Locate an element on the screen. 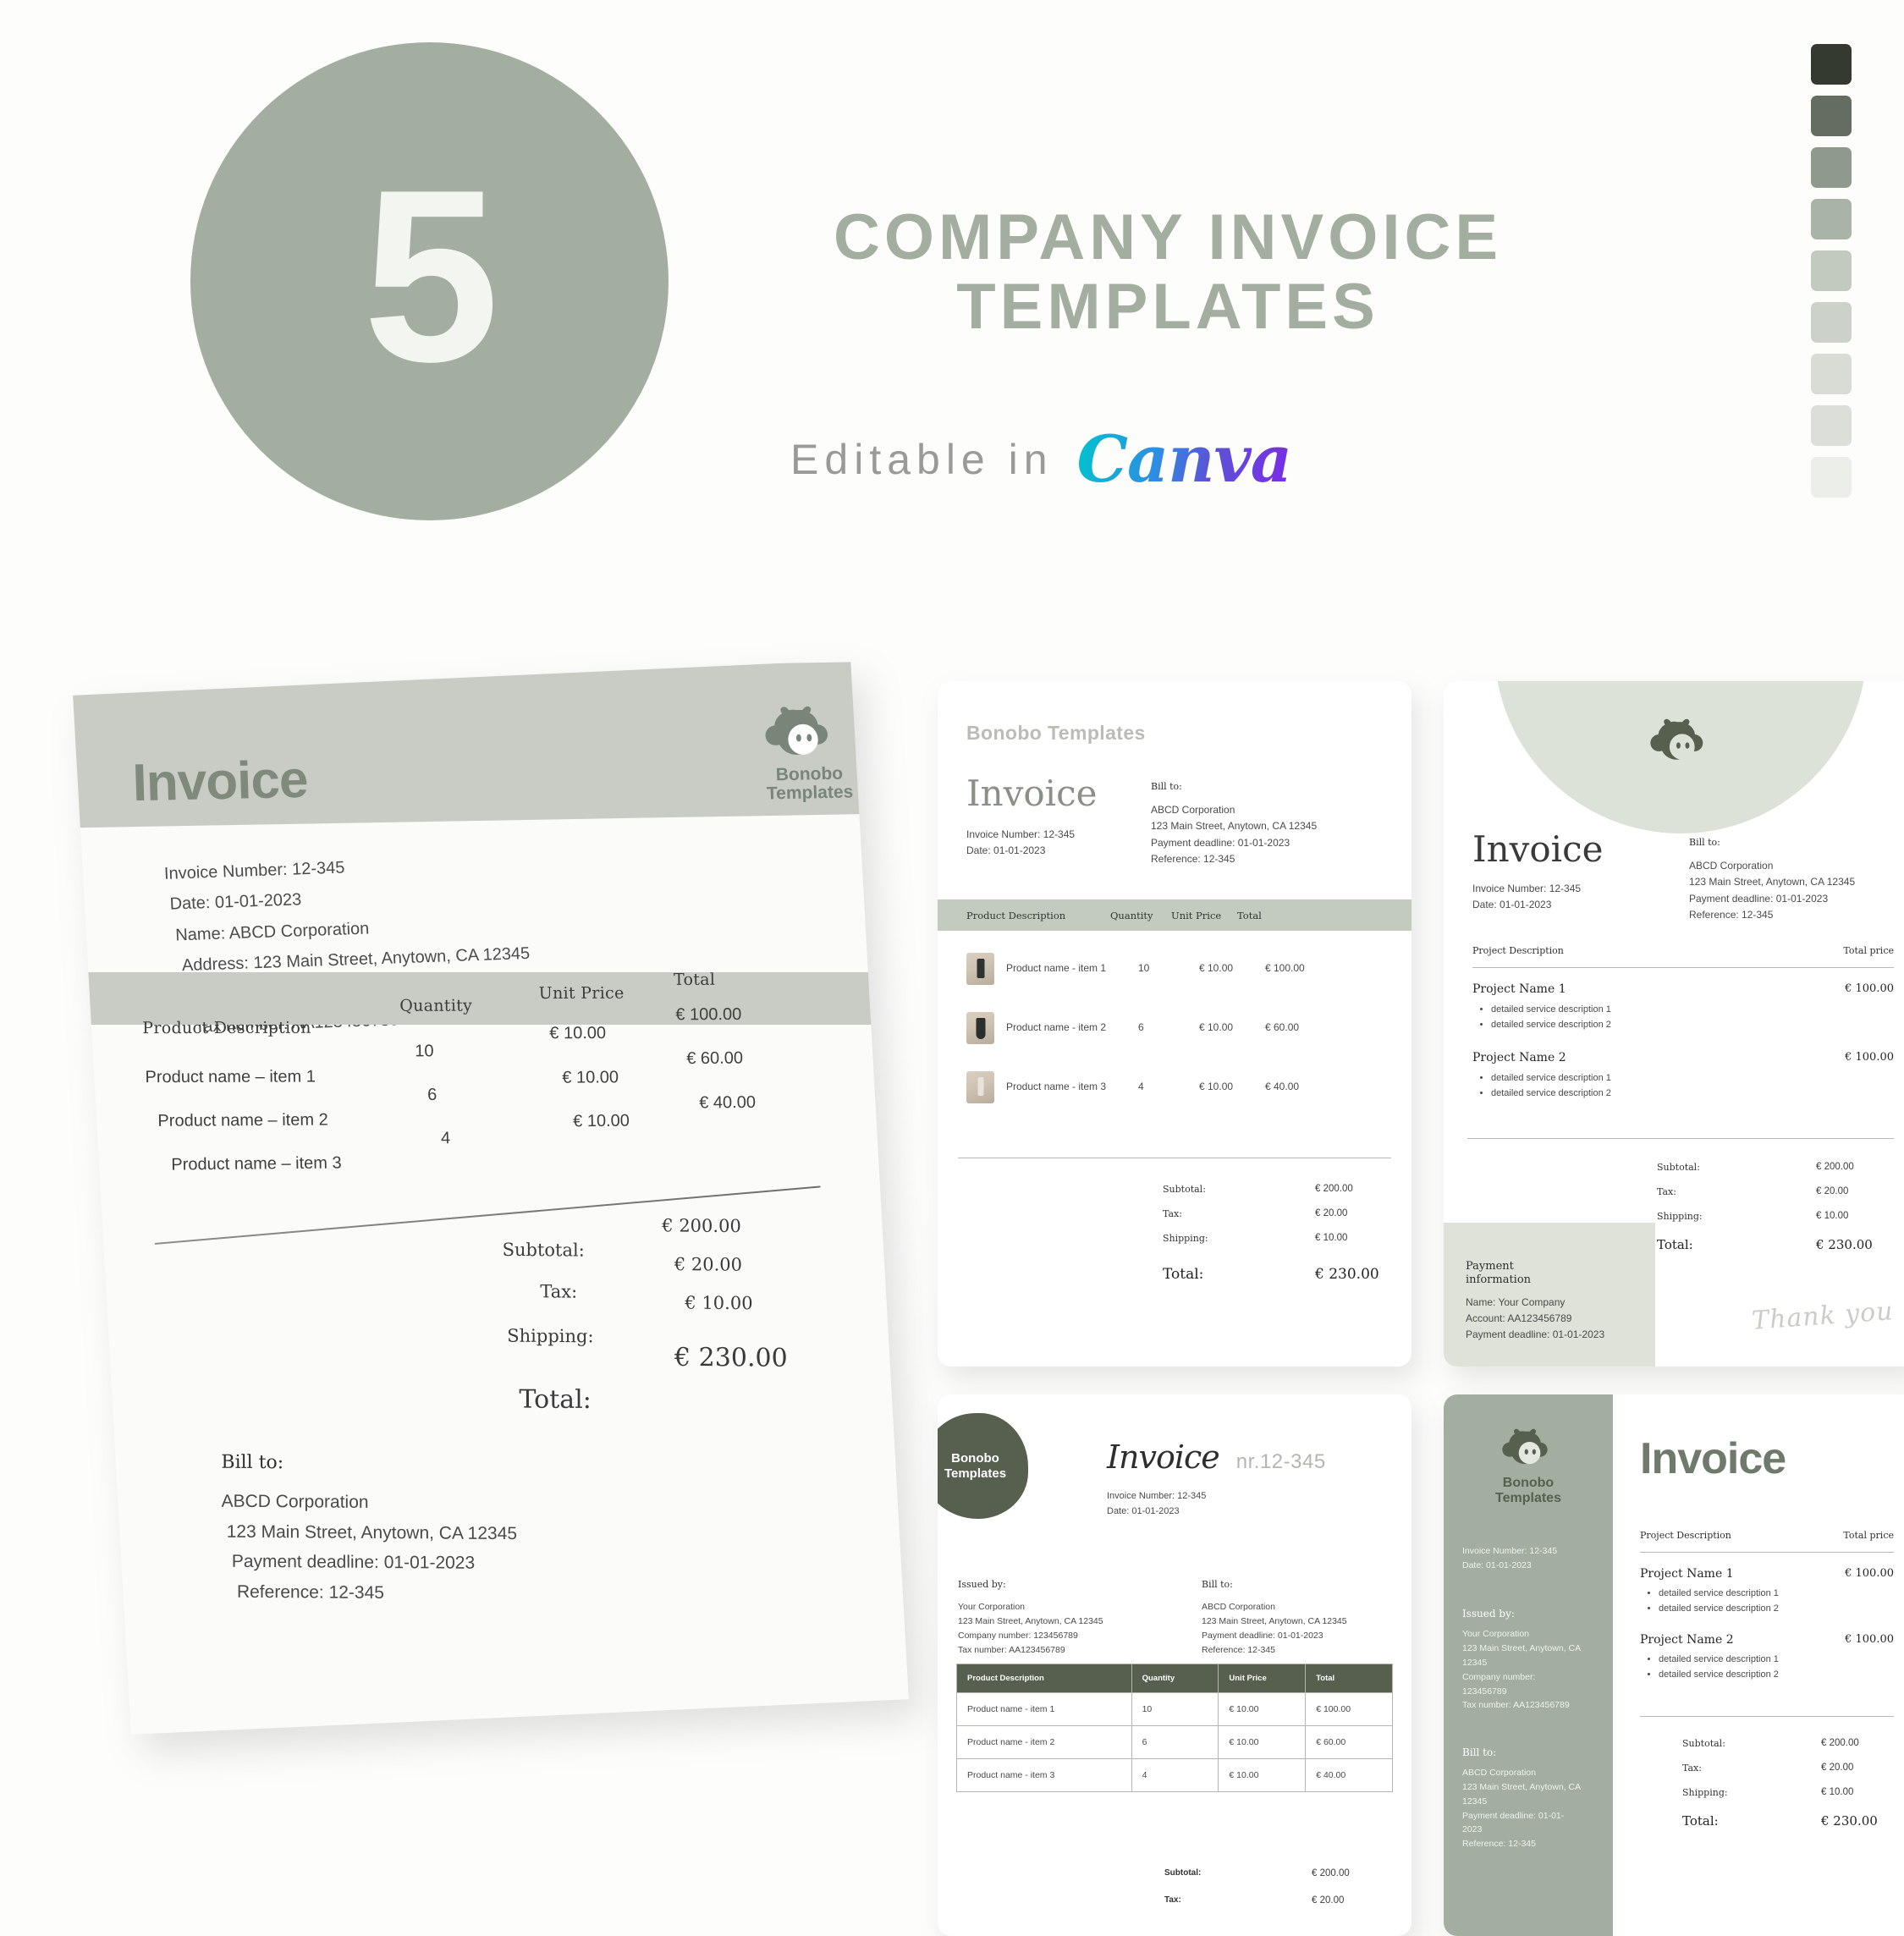 The width and height of the screenshot is (1904, 1936). page-title: COMPANY INVOICE TEMPLATES is located at coordinates (1168, 272).